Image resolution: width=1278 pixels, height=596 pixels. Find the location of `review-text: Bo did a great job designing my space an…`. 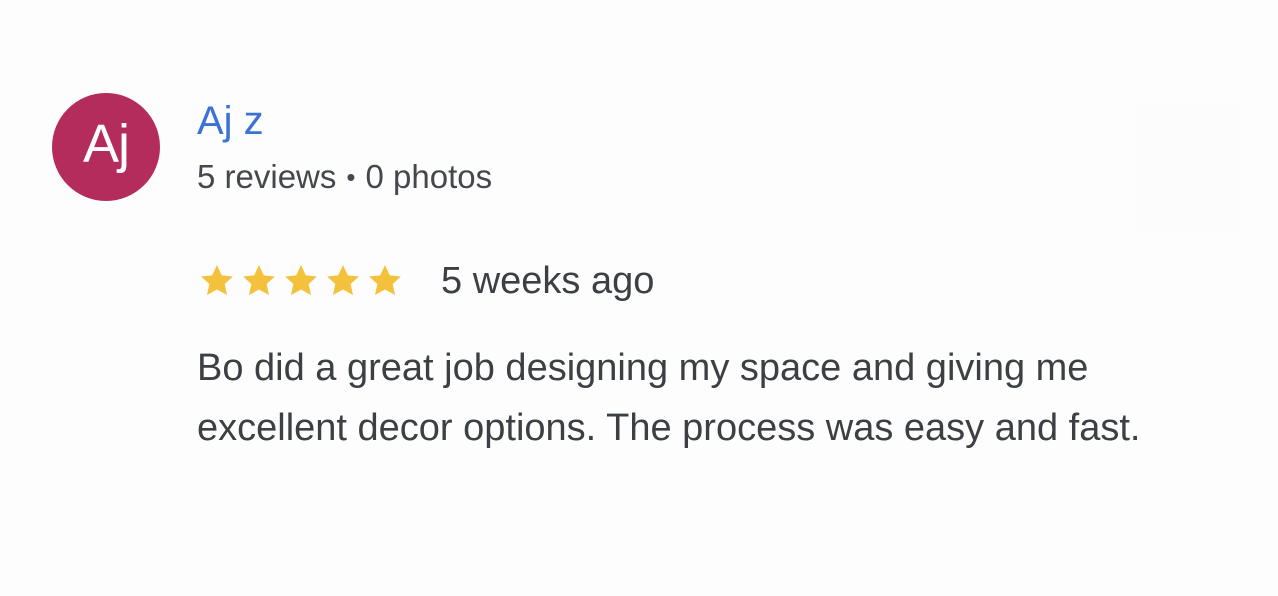

review-text: Bo did a great job designing my space an… is located at coordinates (669, 398).